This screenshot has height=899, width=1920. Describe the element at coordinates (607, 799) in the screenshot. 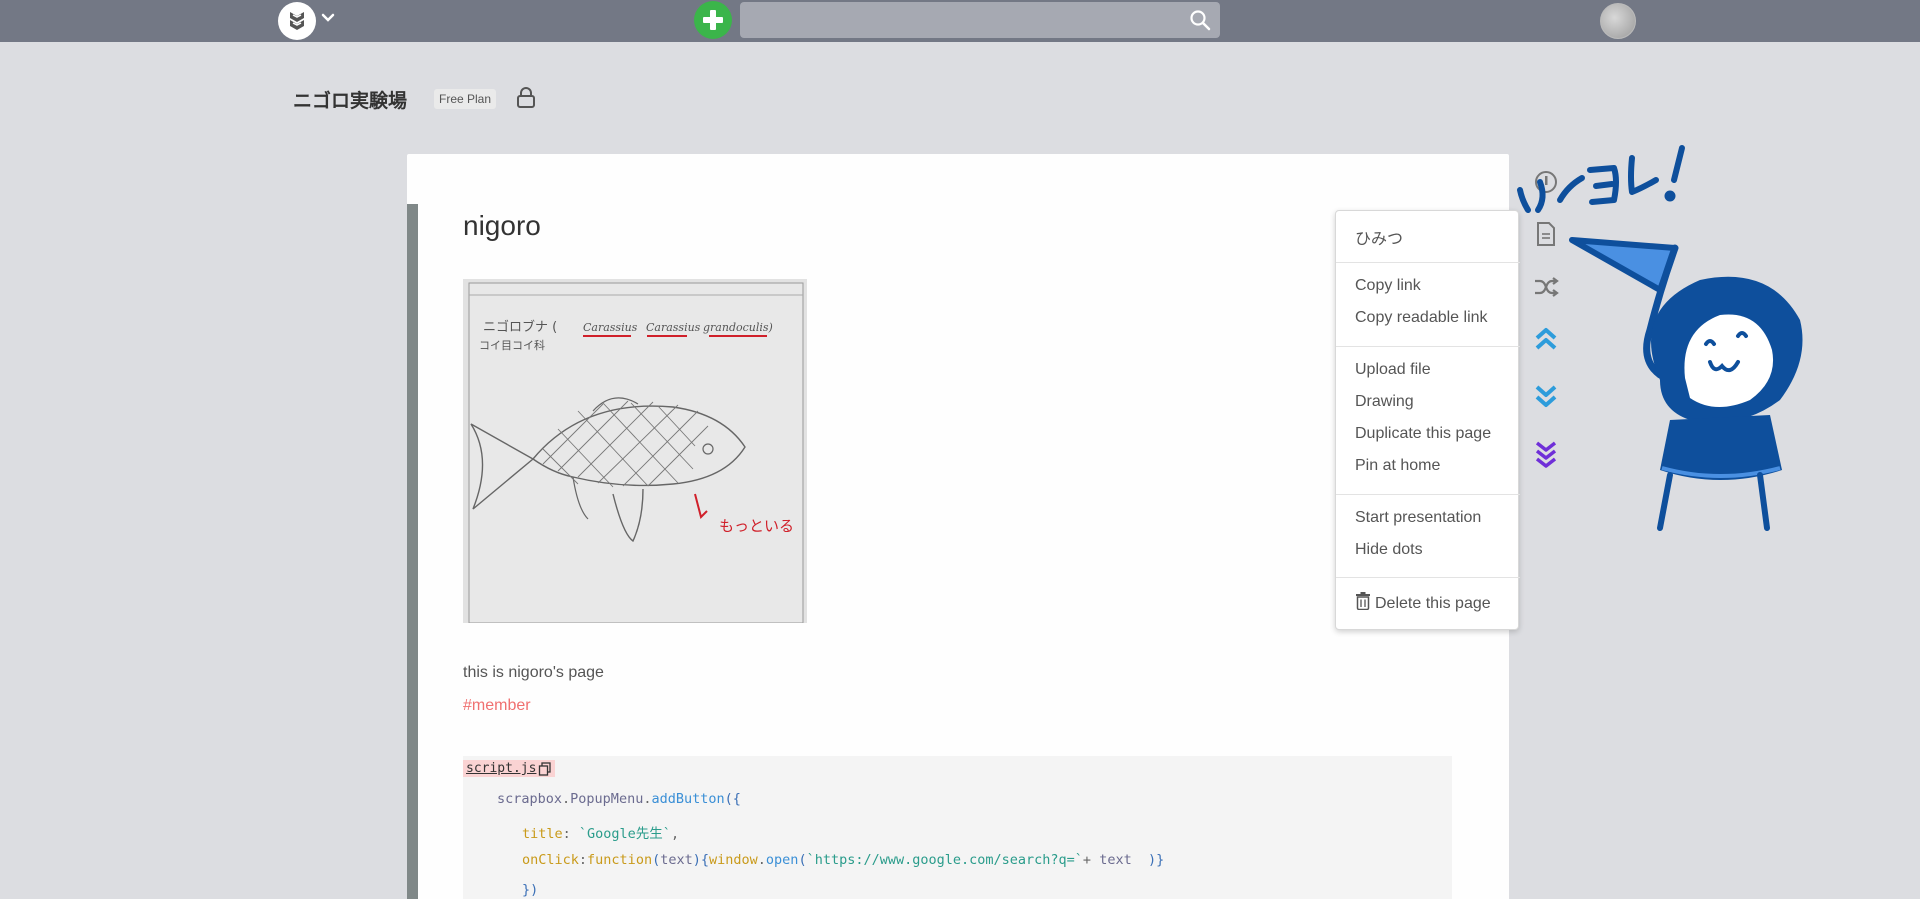

I see `code-token: PopupMenu` at that location.